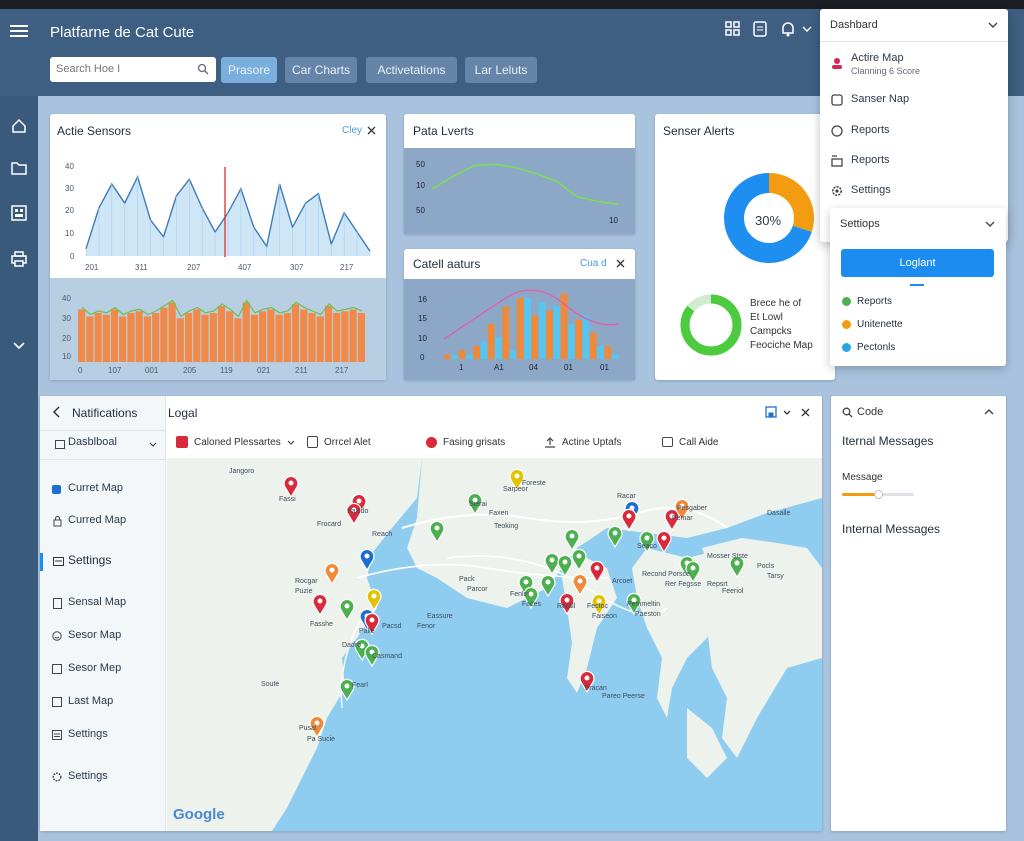 Image resolution: width=1024 pixels, height=841 pixels. I want to click on filter-actine-uptafs: Actine Uptafs, so click(582, 442).